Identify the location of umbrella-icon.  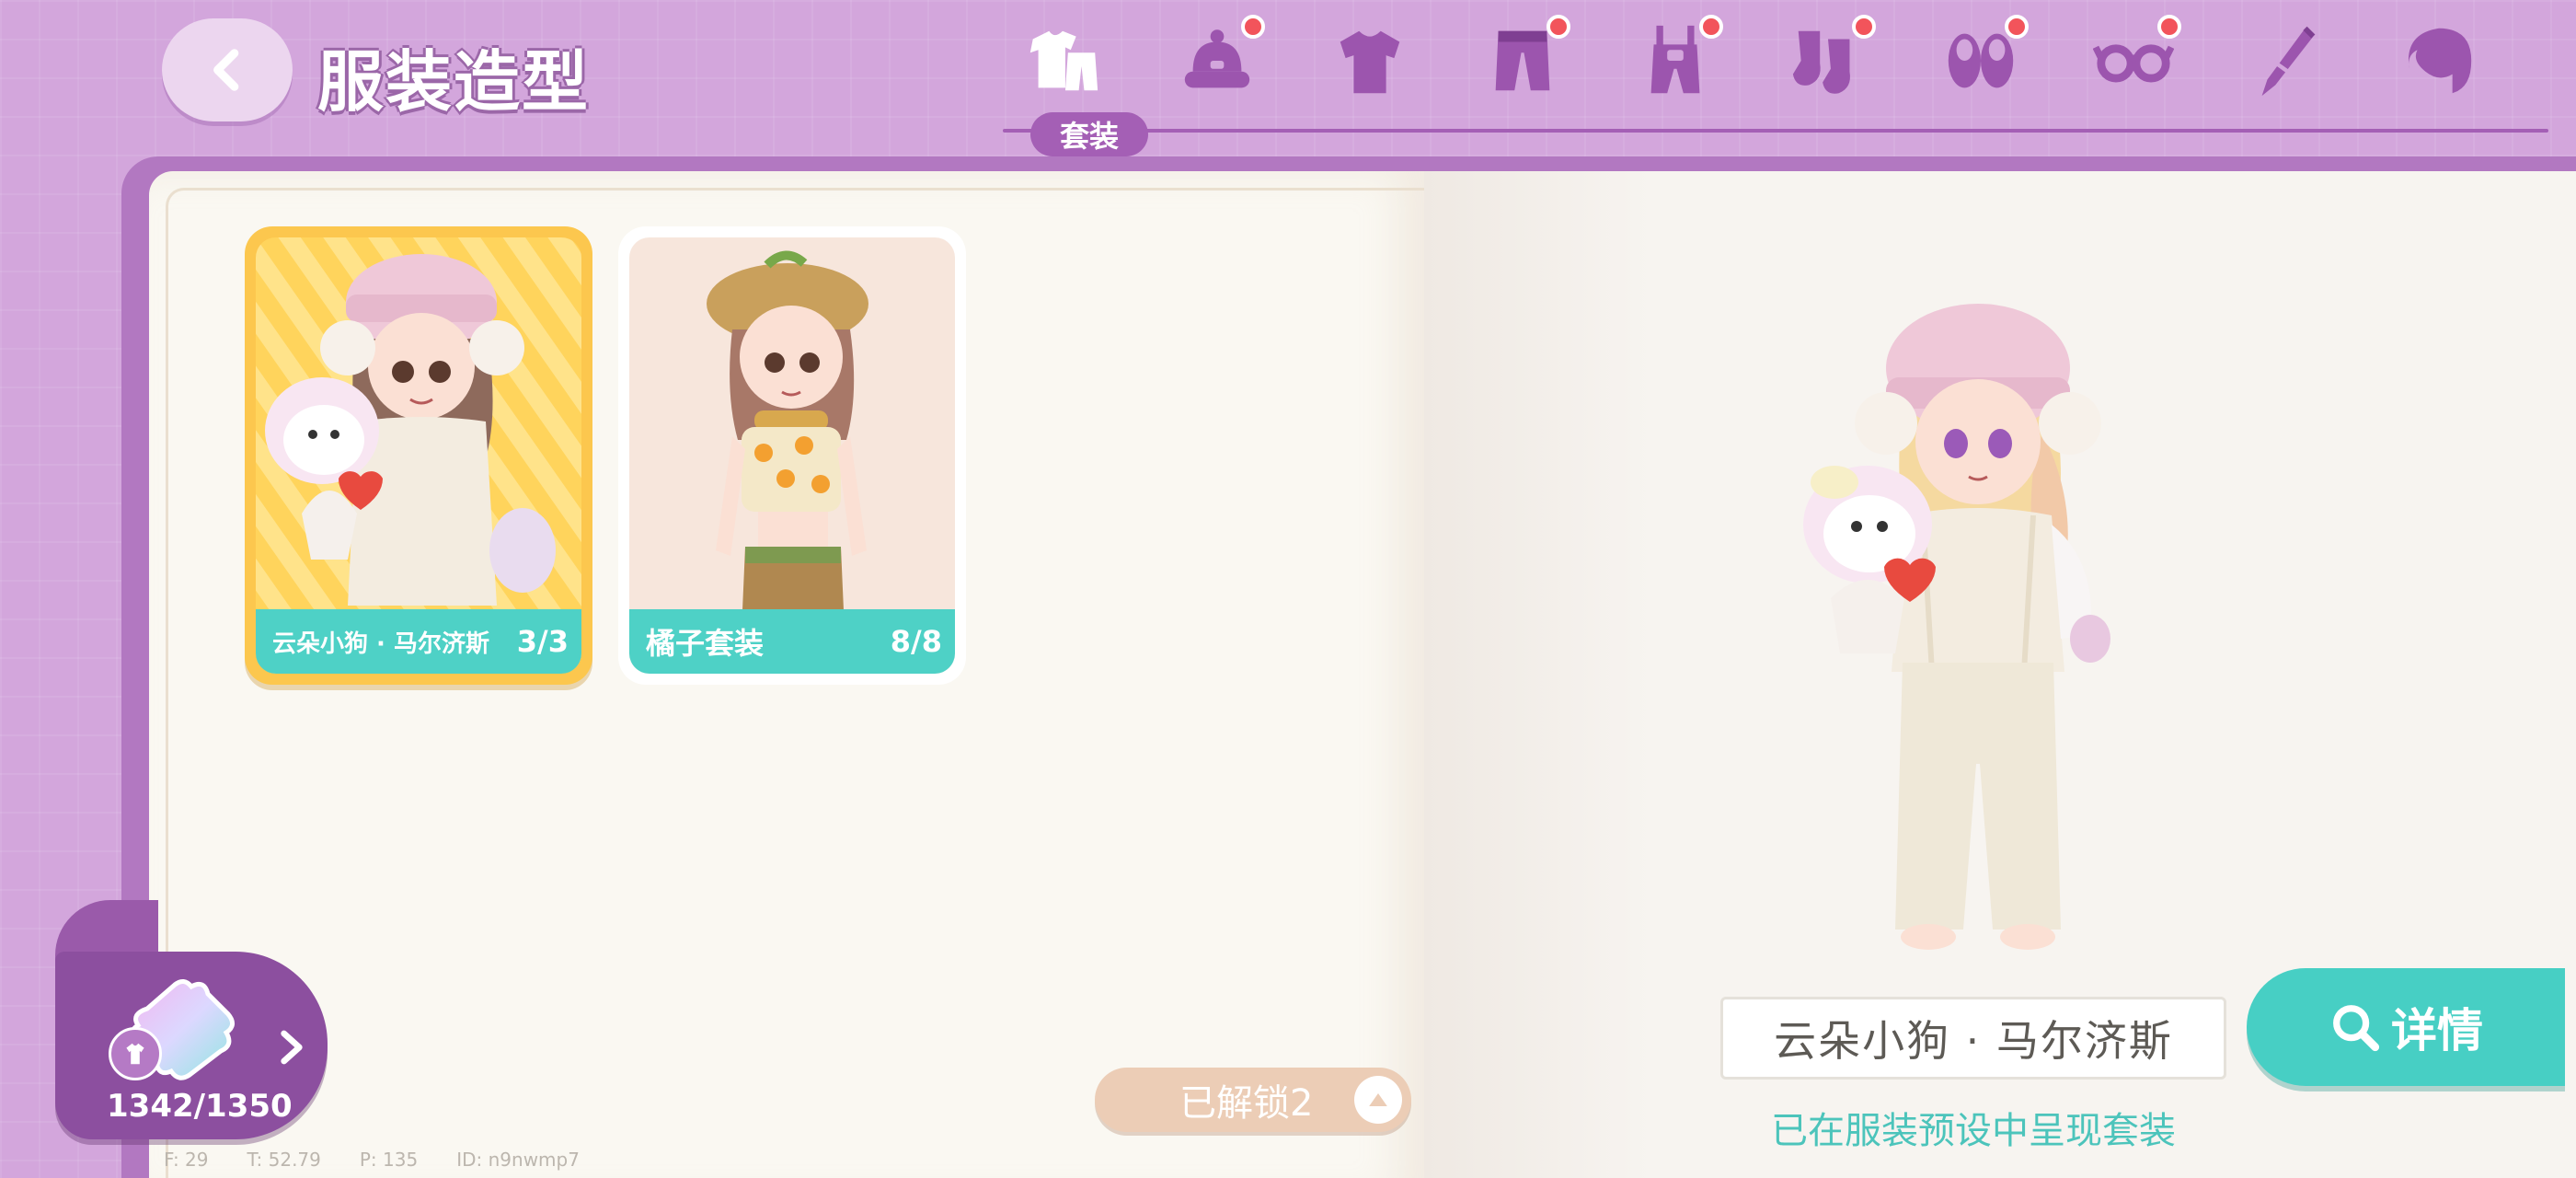
(2288, 61).